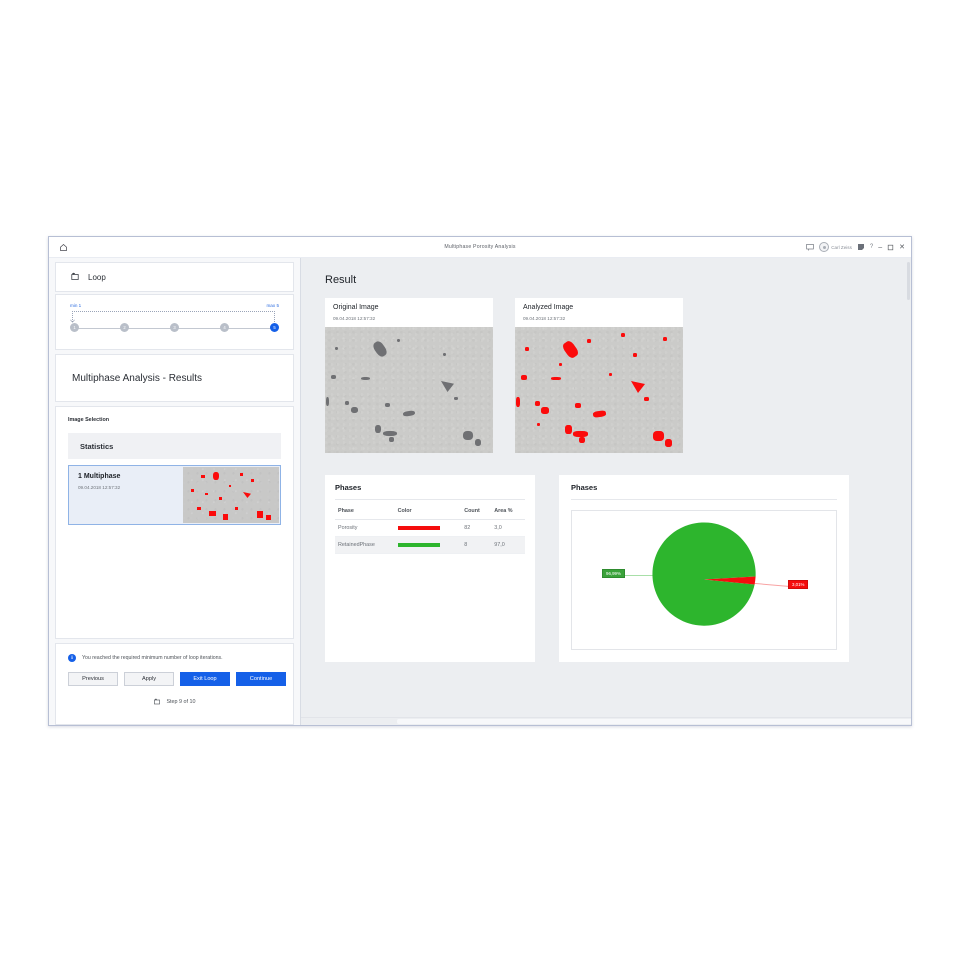 The width and height of the screenshot is (960, 960). I want to click on list-item-date: 09.04.2018 12:57:32, so click(99, 487).